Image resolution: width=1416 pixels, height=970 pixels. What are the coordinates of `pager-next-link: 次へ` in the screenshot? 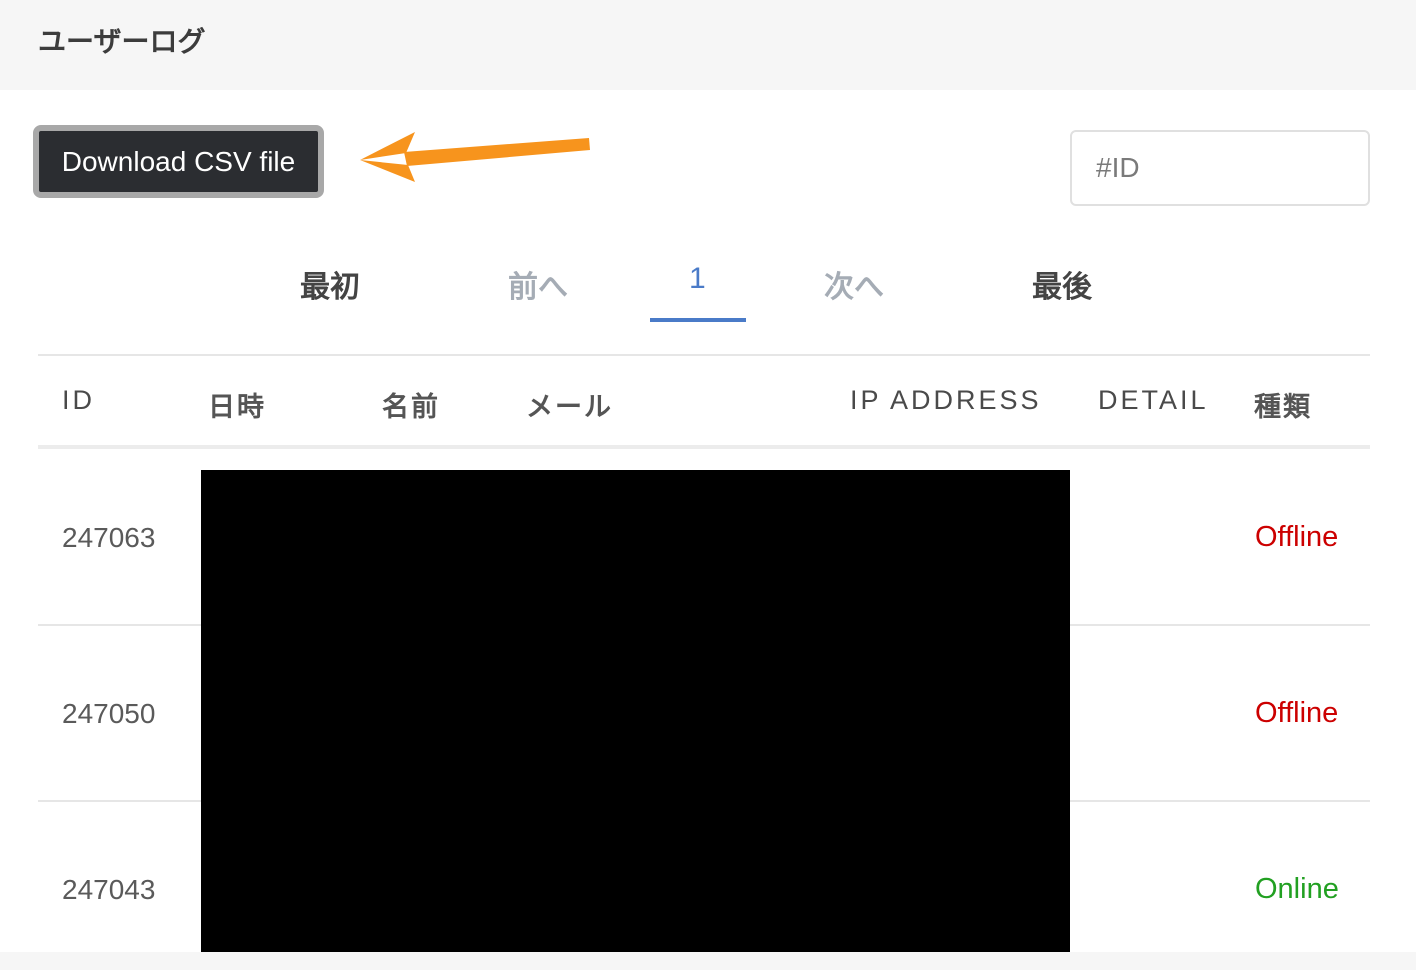 It's located at (854, 284).